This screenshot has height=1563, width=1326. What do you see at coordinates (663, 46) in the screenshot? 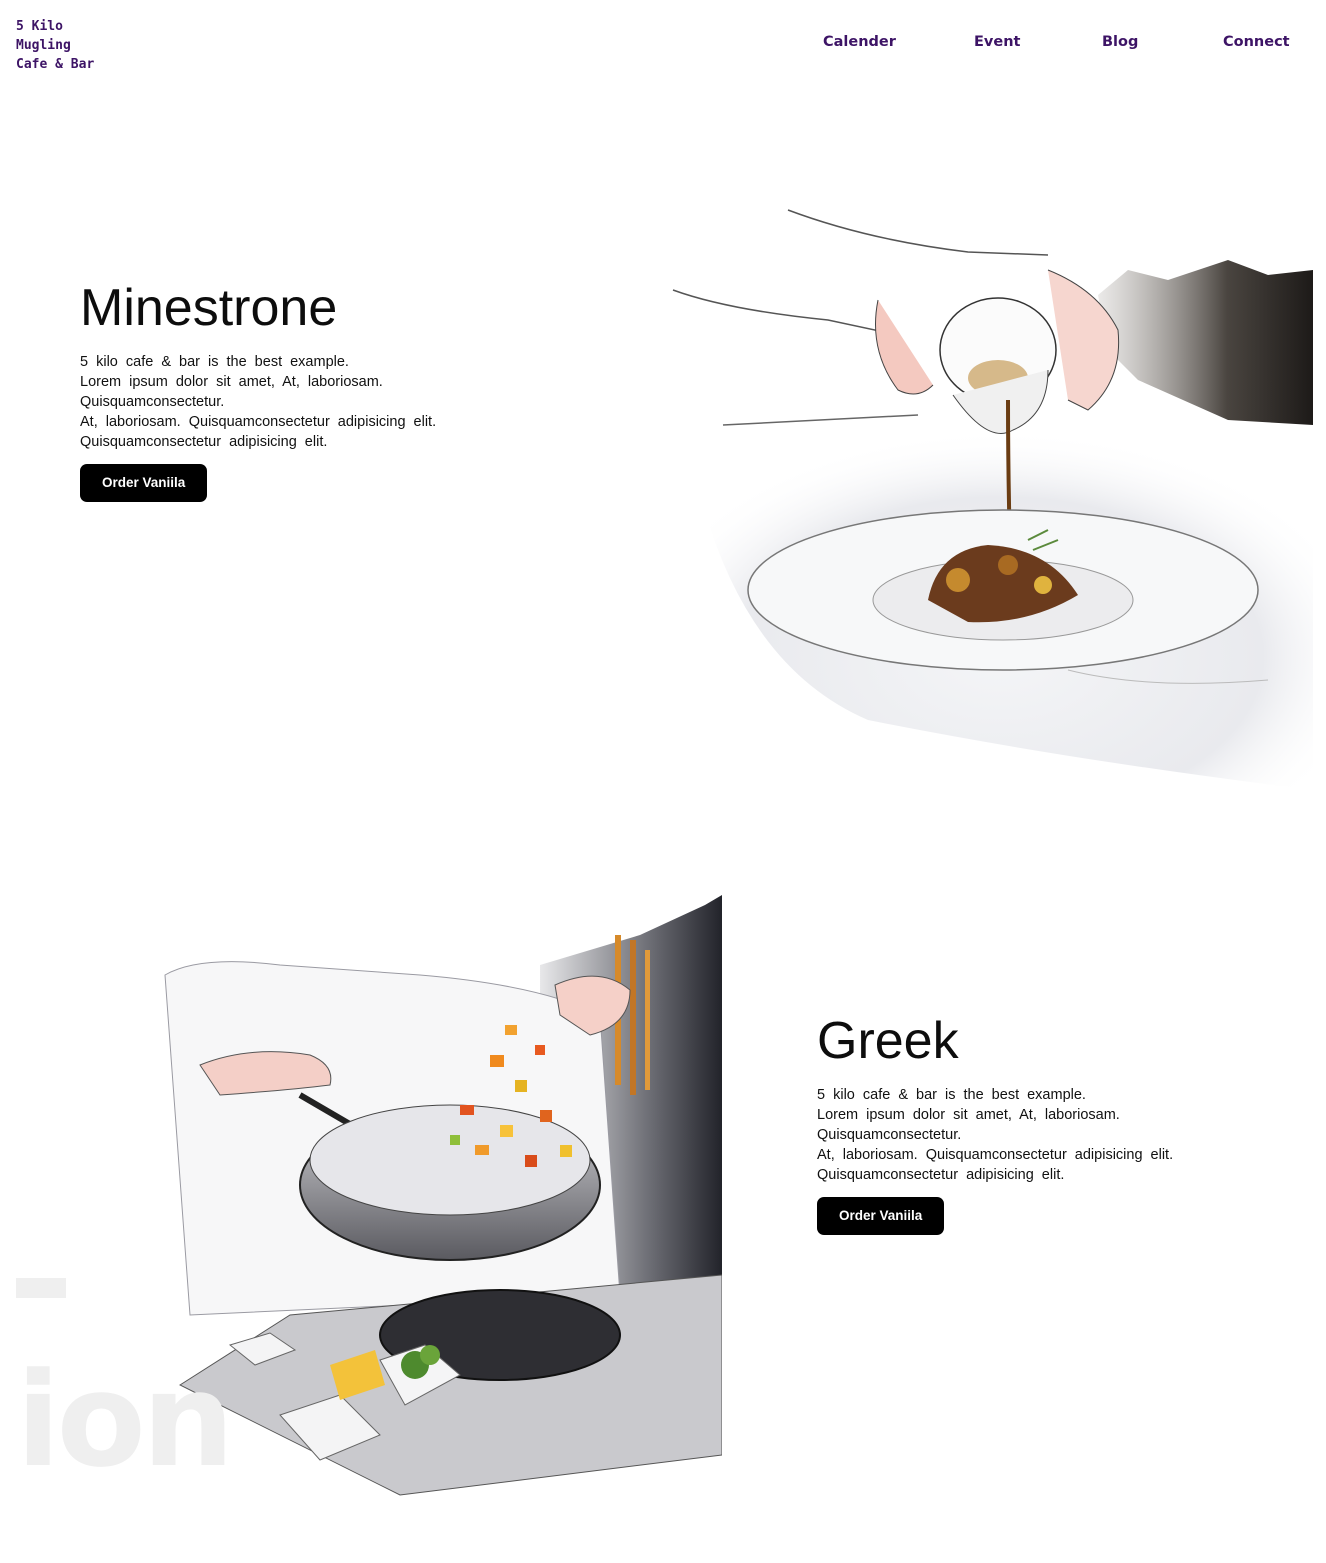
I see `main-nav: Calender Event Blog Connect` at bounding box center [663, 46].